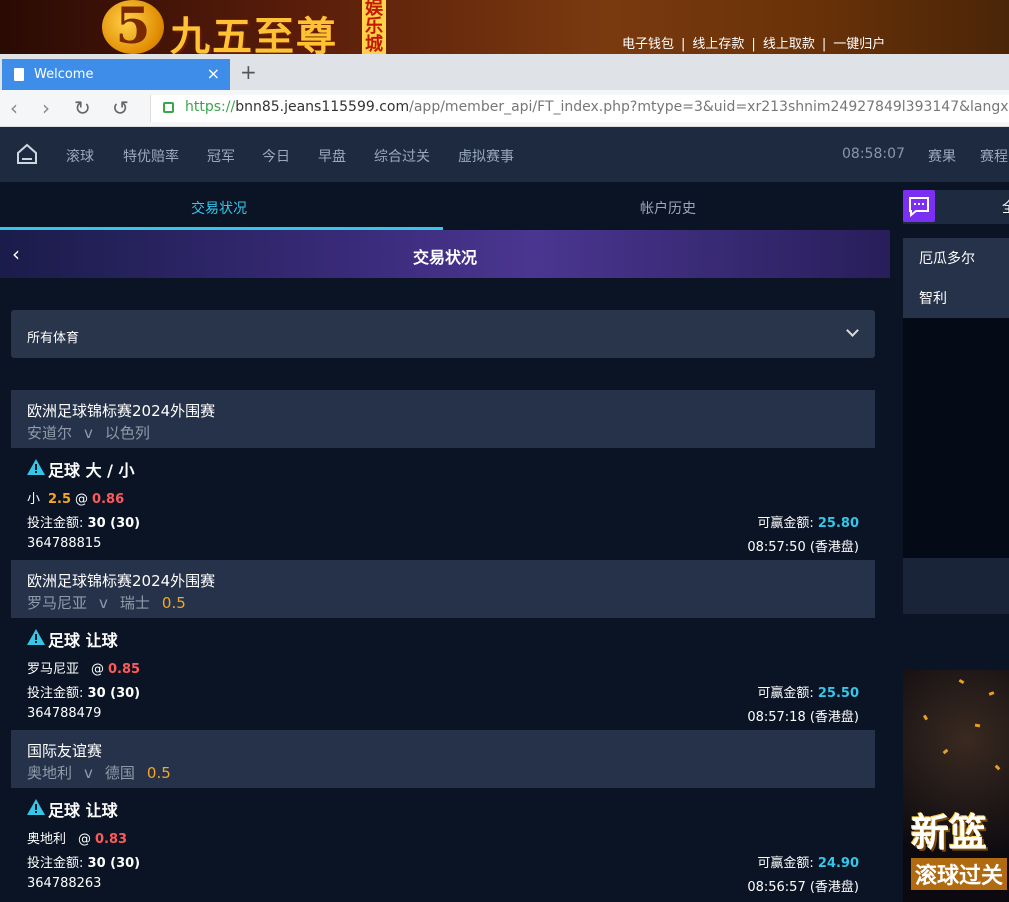  I want to click on home-icon, so click(27, 154).